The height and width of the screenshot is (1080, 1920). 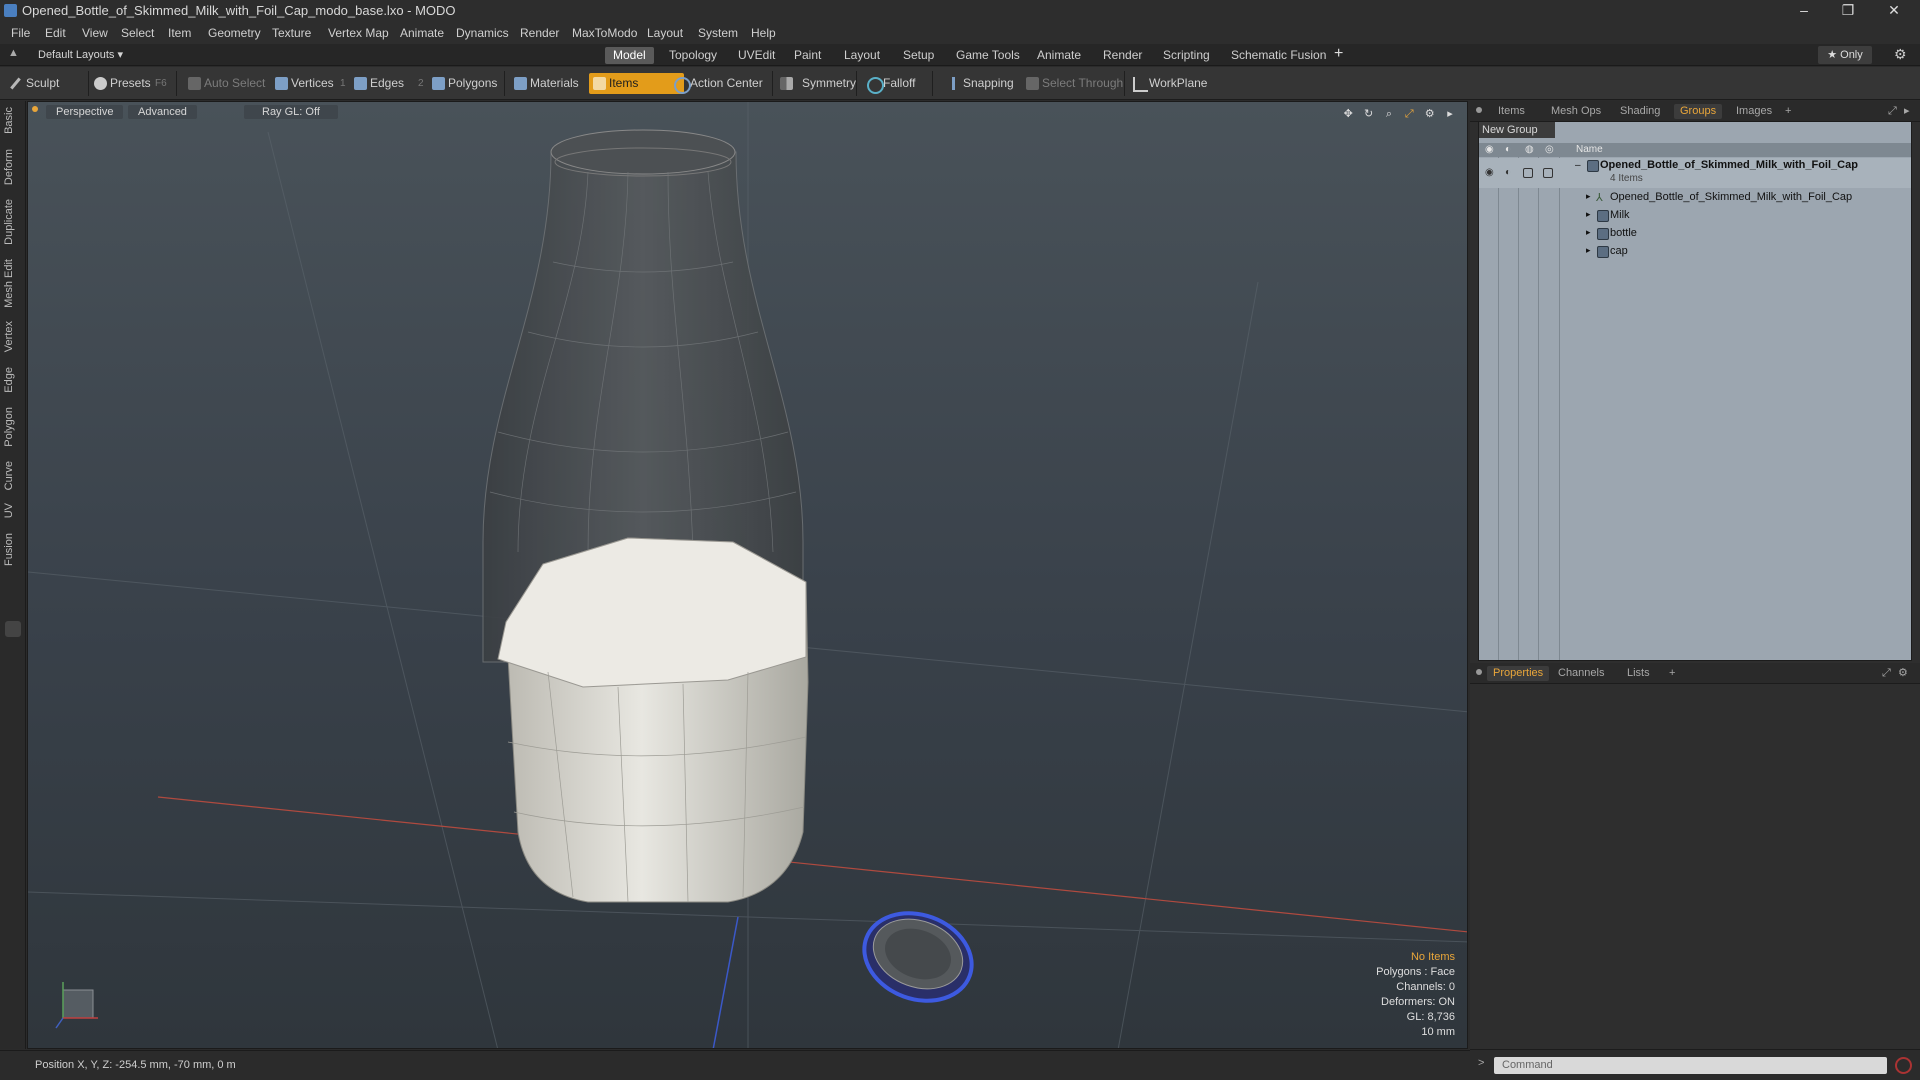 I want to click on left-tab-fusion: Fusion, so click(x=13, y=549).